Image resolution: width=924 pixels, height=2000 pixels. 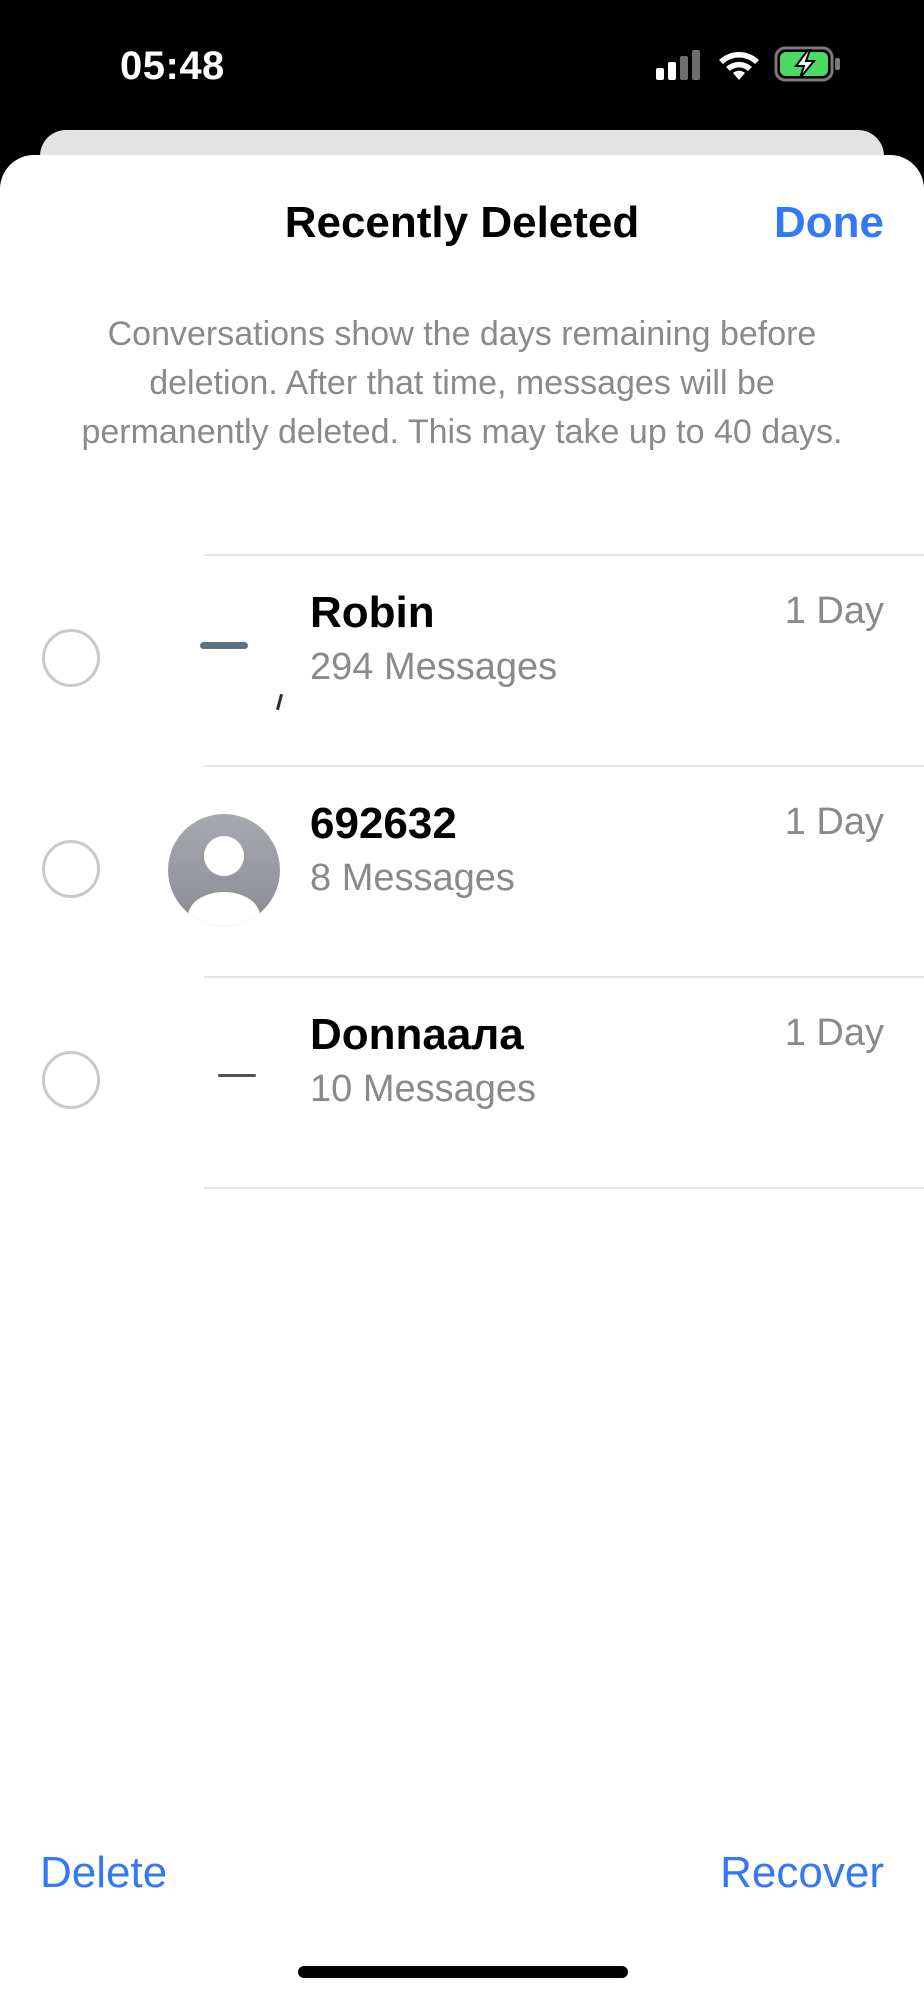 I want to click on conversation-row: Donnaала 10 Messages 1 Day, so click(x=462, y=1082).